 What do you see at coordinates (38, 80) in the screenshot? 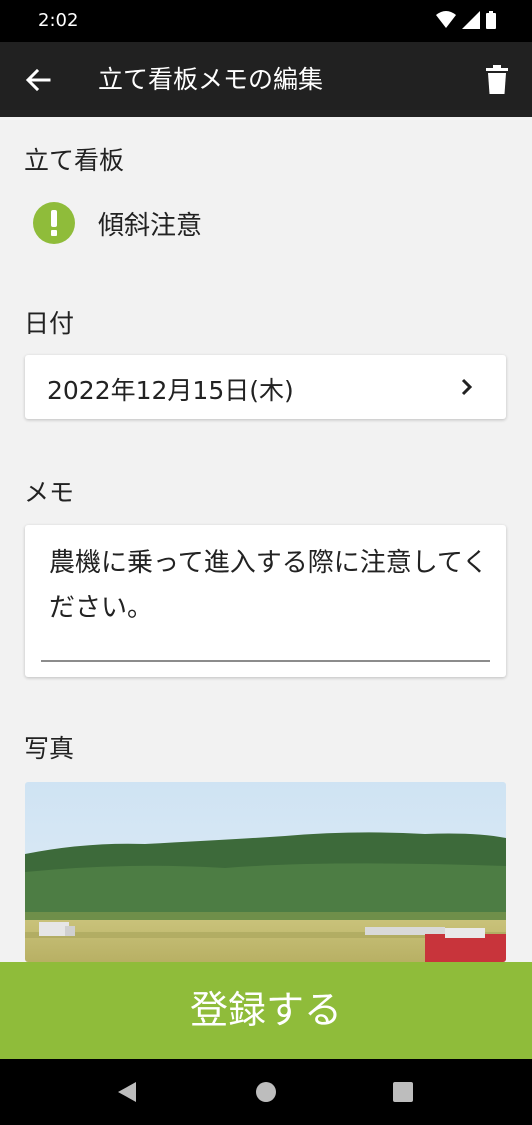
I see `back-arrow-icon` at bounding box center [38, 80].